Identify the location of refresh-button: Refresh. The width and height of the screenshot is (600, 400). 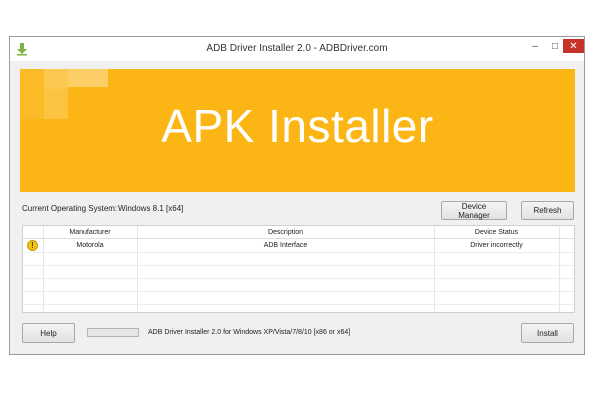
(547, 210).